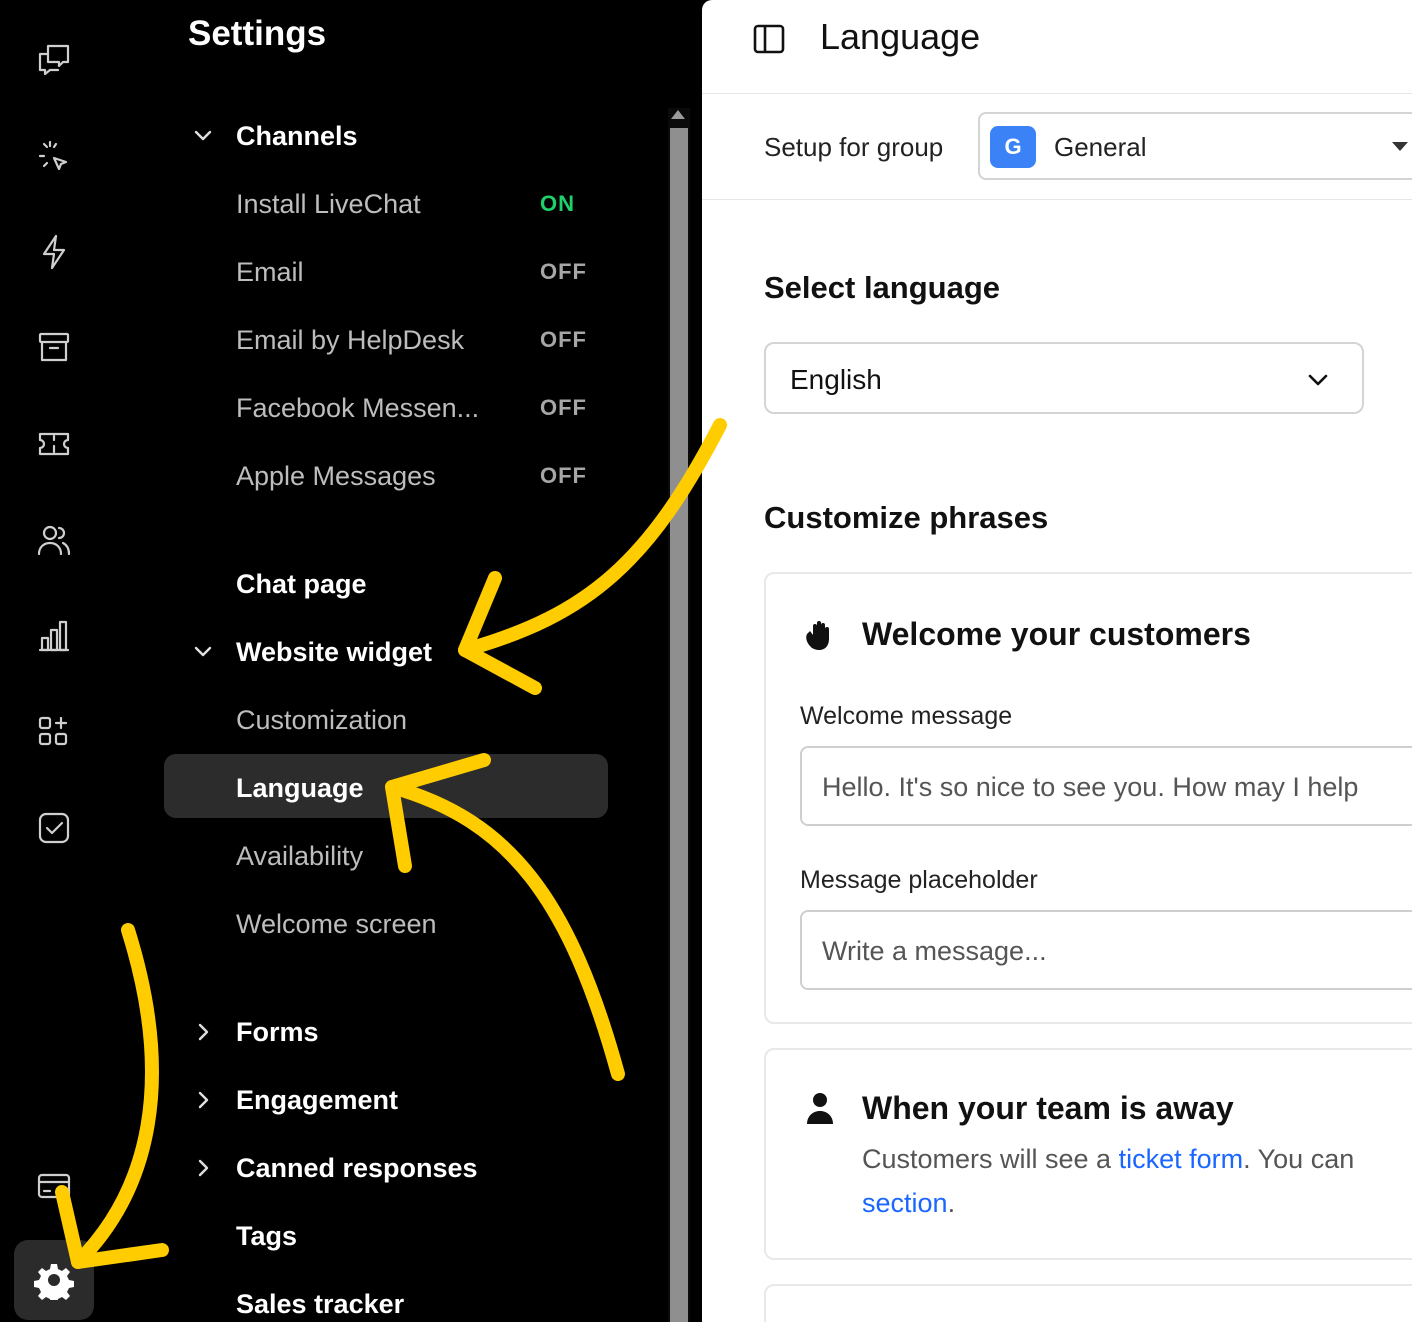 This screenshot has height=1322, width=1412. Describe the element at coordinates (54, 444) in the screenshot. I see `tickets-icon` at that location.